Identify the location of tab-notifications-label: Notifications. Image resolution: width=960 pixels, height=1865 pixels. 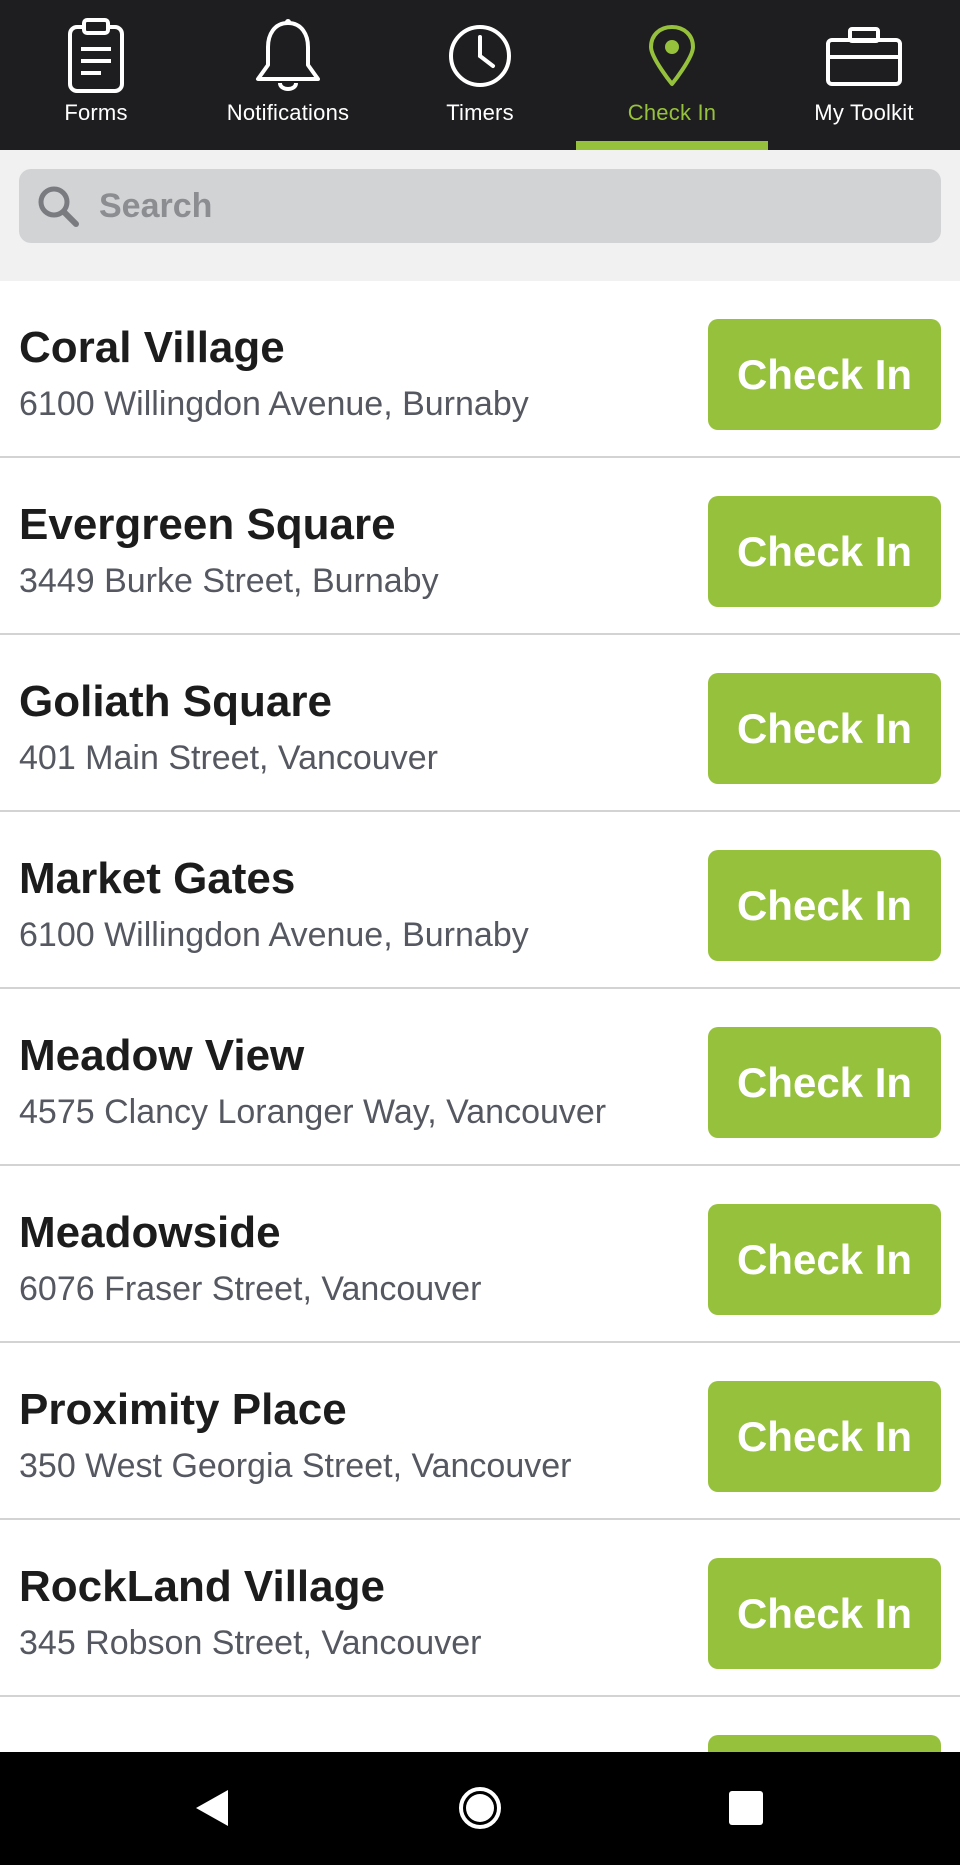
(288, 112).